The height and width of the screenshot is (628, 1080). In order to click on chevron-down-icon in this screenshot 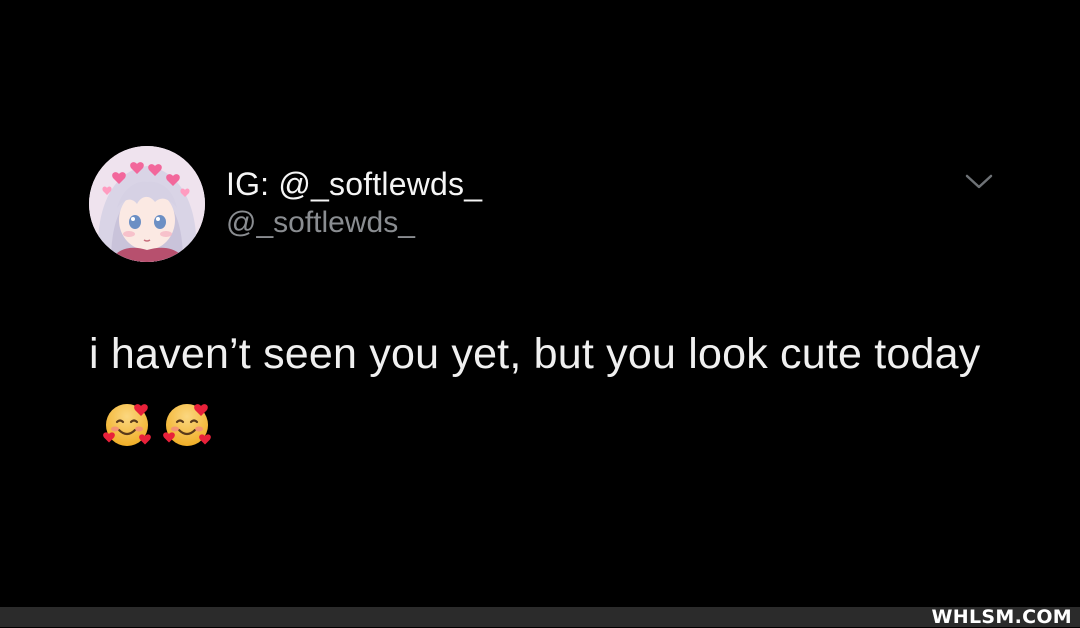, I will do `click(979, 182)`.